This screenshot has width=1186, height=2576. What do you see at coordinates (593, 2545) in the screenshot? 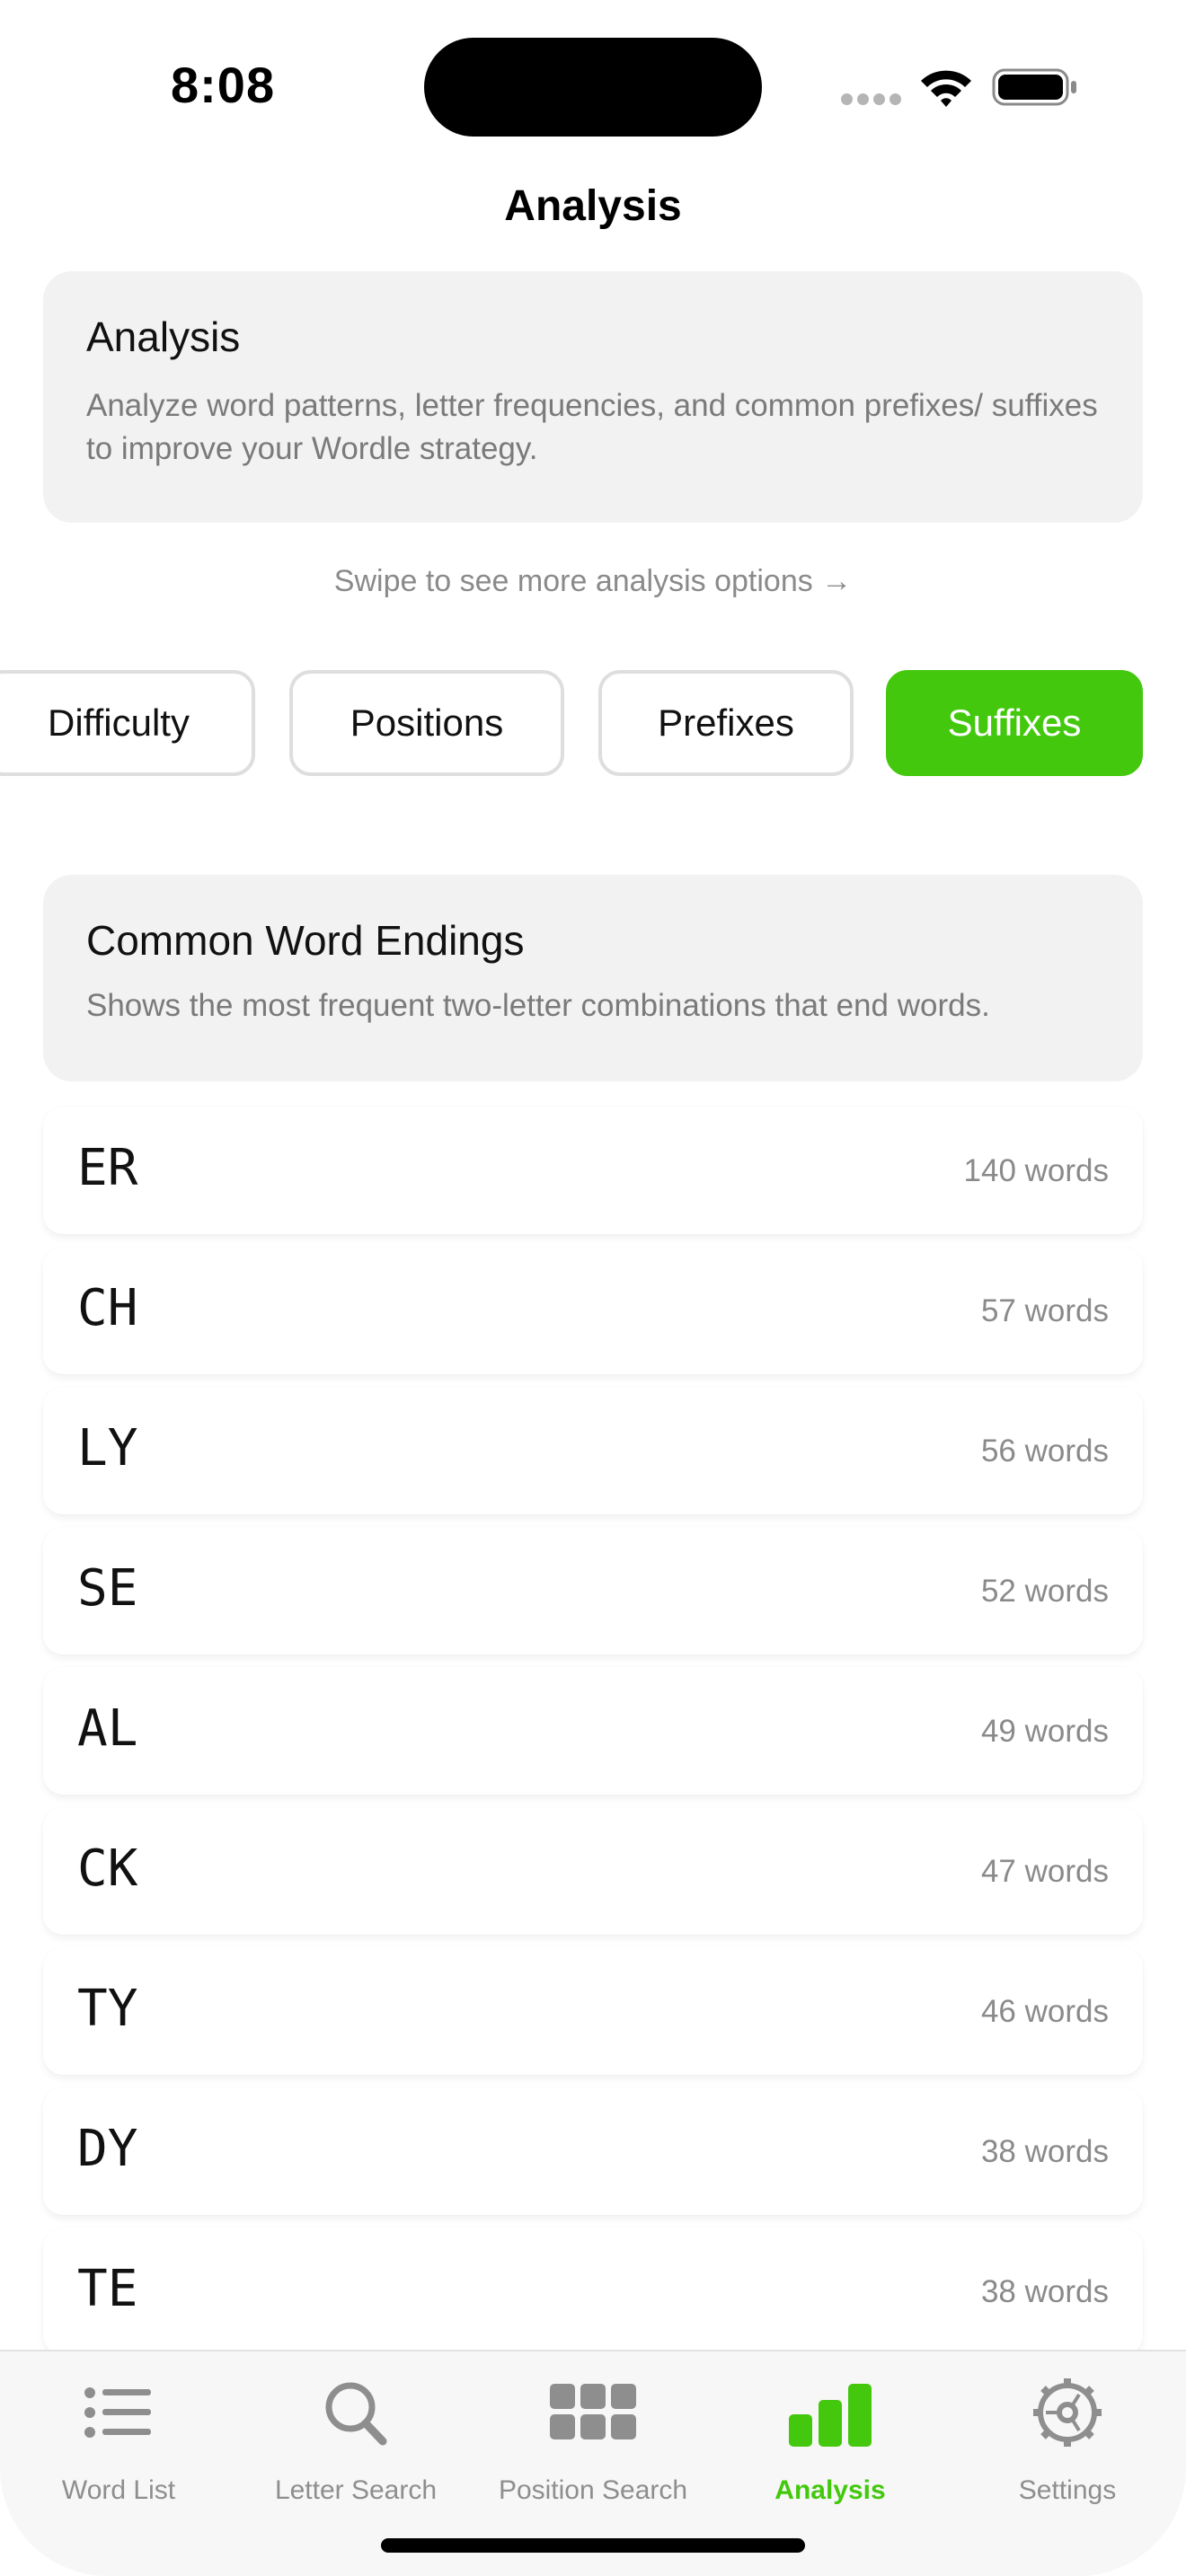
I see `home-indicator` at bounding box center [593, 2545].